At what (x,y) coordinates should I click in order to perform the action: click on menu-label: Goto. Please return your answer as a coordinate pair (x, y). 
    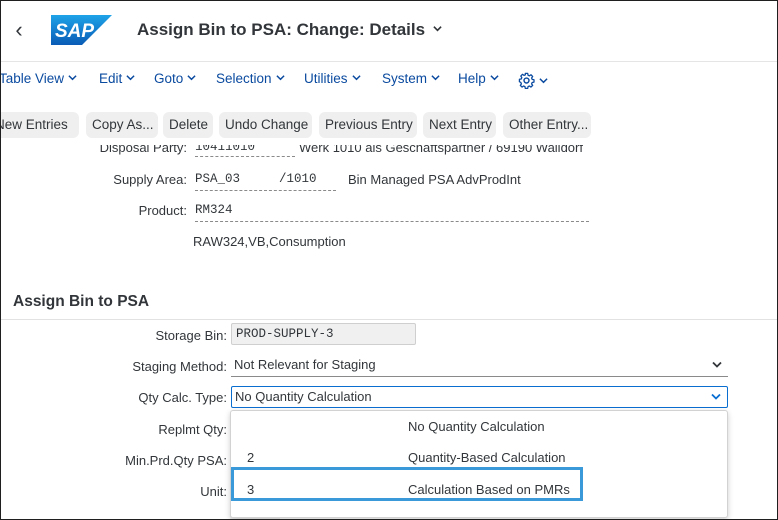
    Looking at the image, I should click on (169, 78).